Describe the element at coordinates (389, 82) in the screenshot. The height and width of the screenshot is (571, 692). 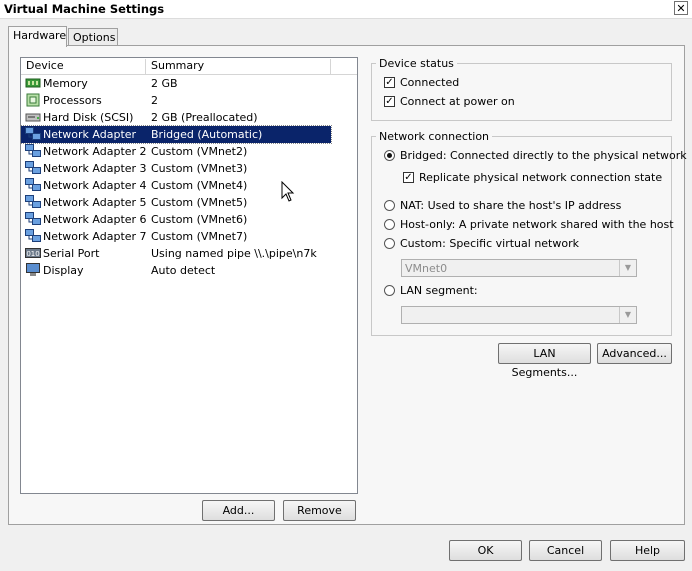
I see `connected-checkbox: ✓` at that location.